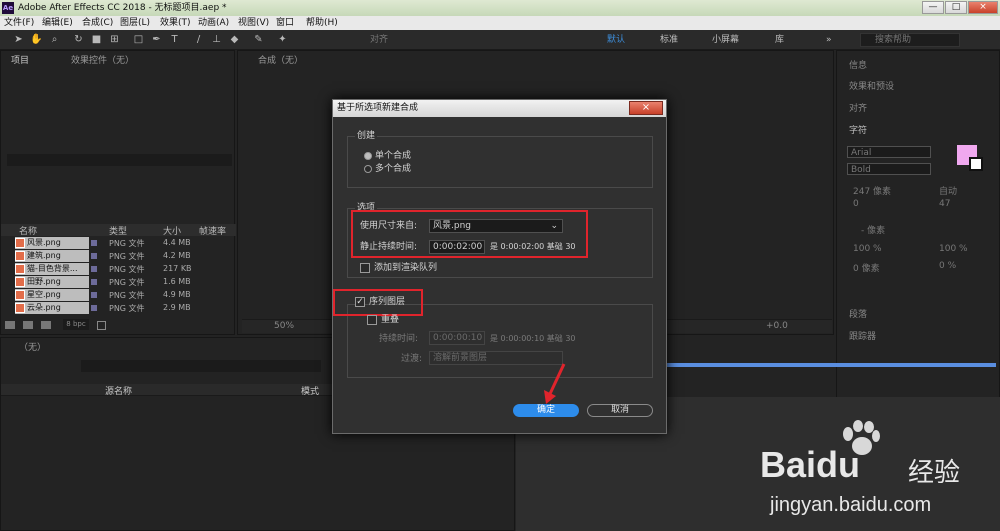  What do you see at coordinates (57, 23) in the screenshot?
I see `menu-edit: 编辑(E)` at bounding box center [57, 23].